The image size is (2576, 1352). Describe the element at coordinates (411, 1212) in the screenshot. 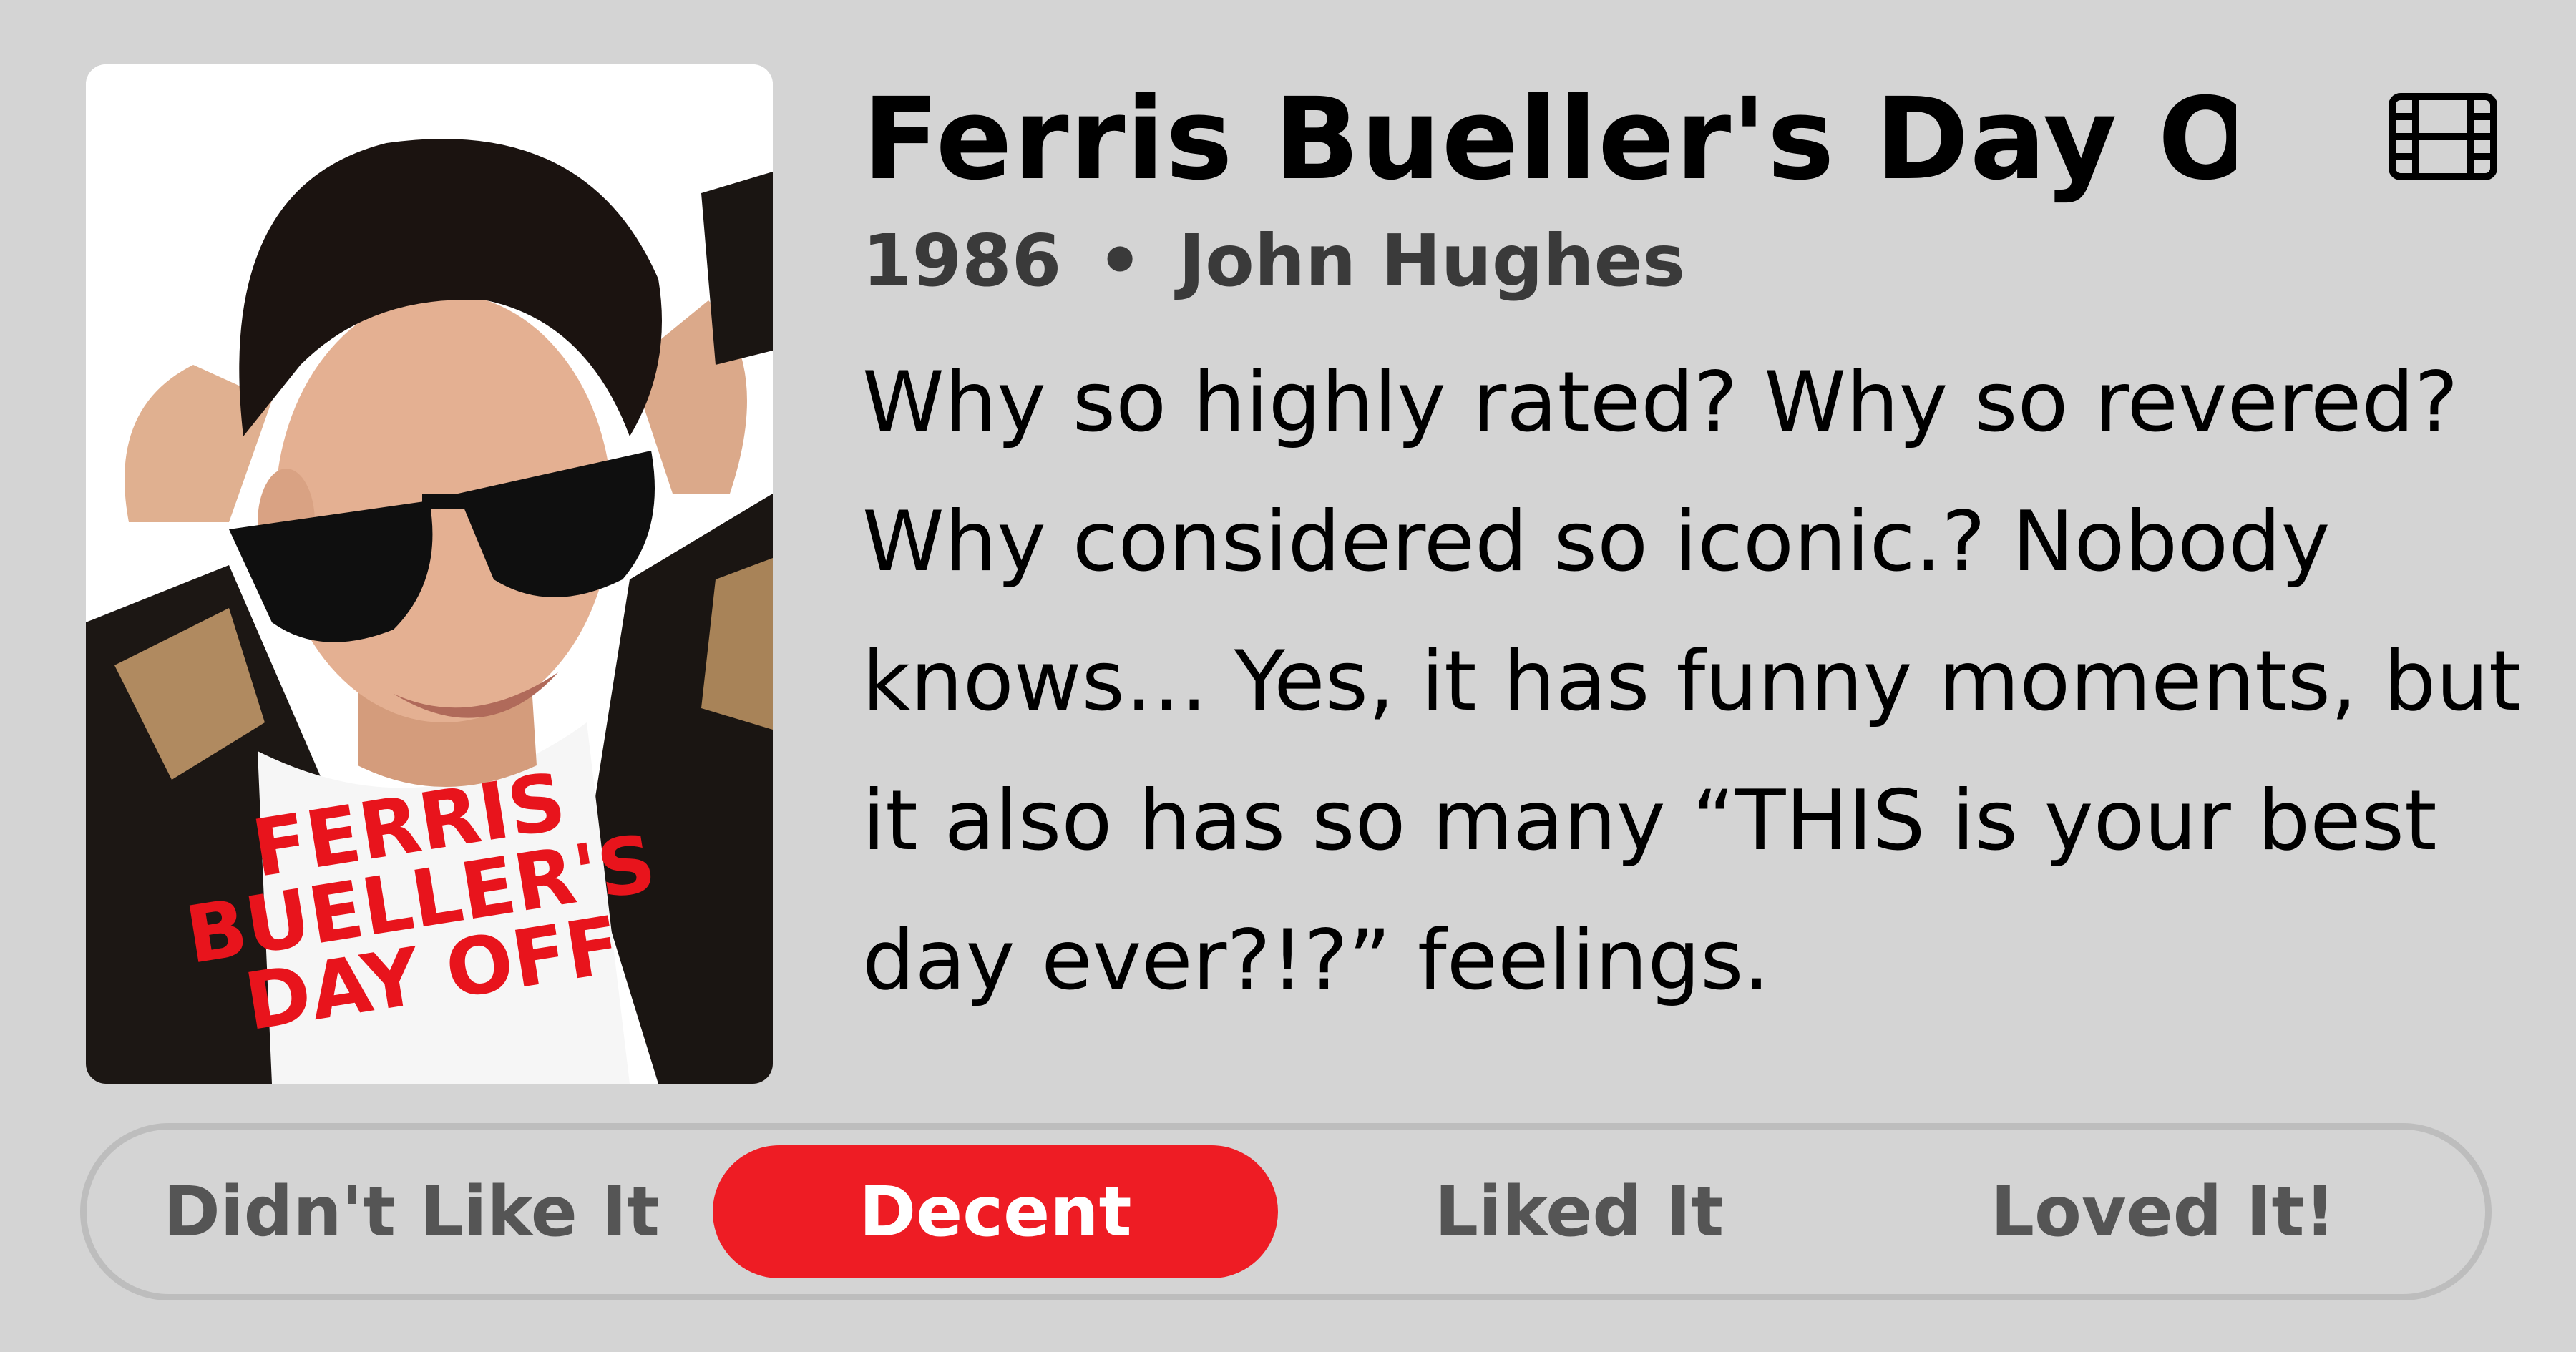

I see `rating-option-didnt-like: Didn't Like It` at that location.